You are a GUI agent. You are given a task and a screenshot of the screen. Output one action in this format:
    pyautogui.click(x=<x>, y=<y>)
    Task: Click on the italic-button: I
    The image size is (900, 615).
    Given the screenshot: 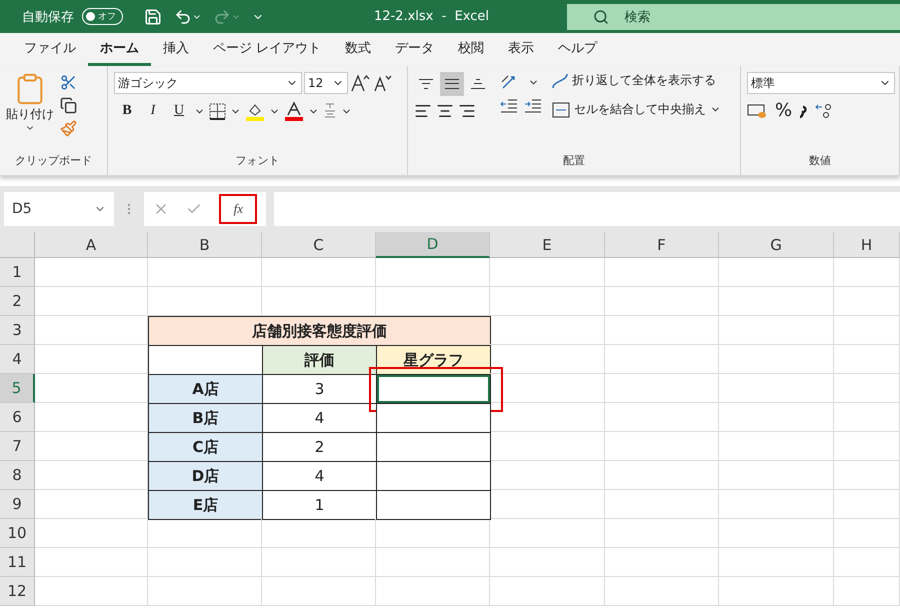 What is the action you would take?
    pyautogui.click(x=153, y=111)
    